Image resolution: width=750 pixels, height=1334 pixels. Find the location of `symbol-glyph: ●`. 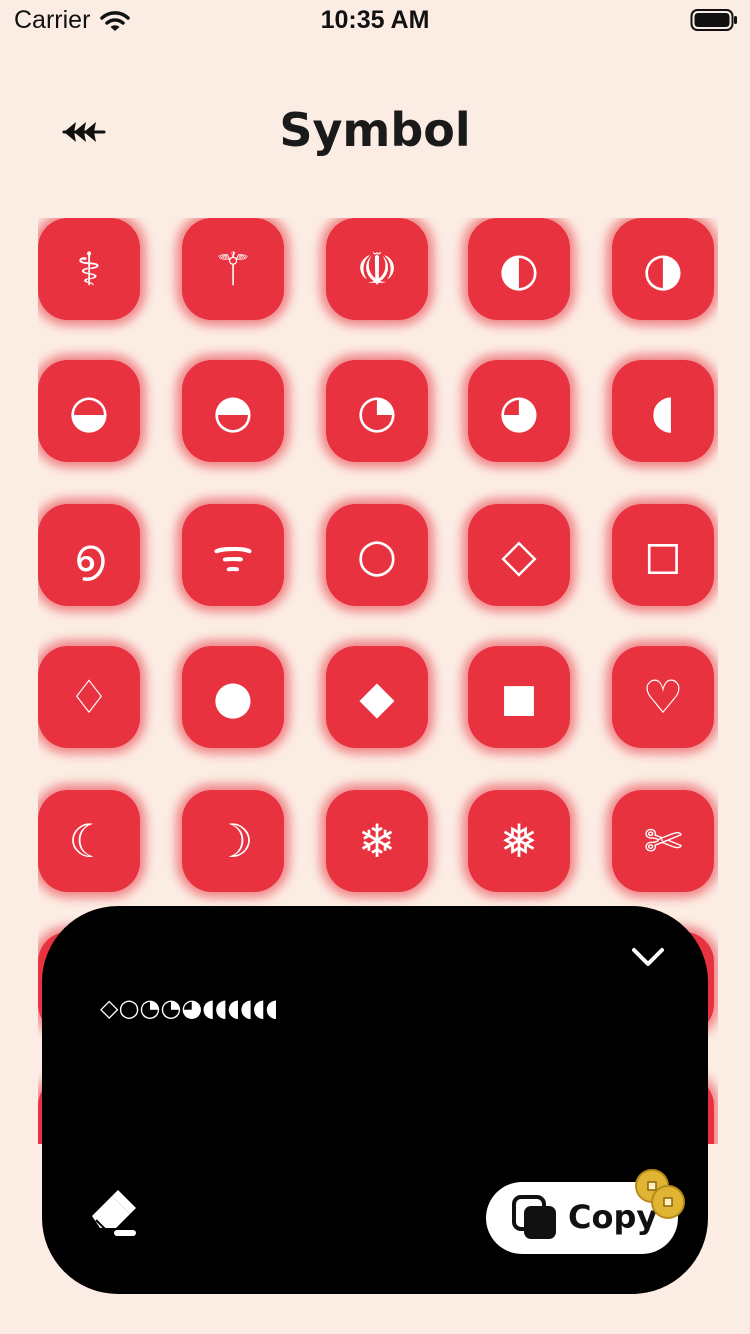

symbol-glyph: ● is located at coordinates (233, 697).